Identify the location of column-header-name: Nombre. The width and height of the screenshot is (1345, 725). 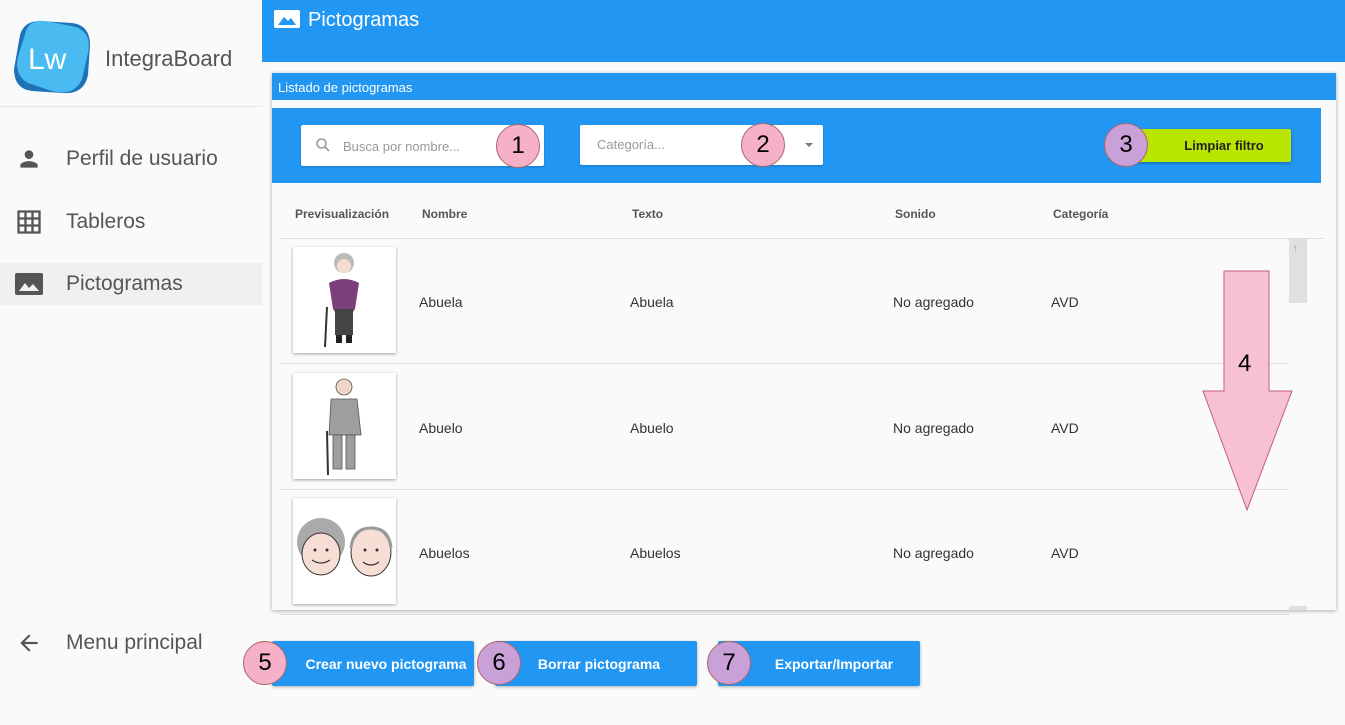
(445, 214).